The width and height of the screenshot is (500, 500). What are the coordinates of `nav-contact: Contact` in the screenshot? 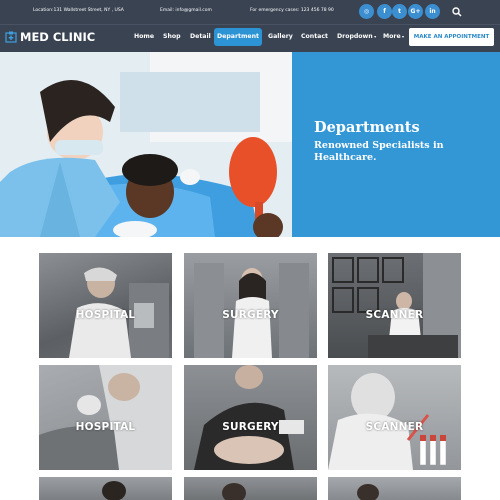 It's located at (314, 36).